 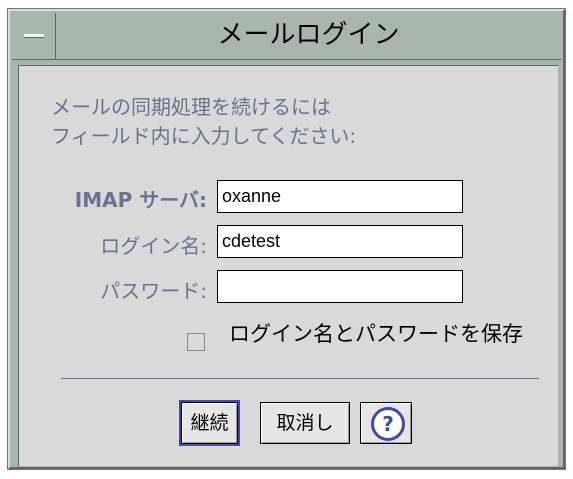 I want to click on save-credentials-checkbox, so click(x=196, y=342).